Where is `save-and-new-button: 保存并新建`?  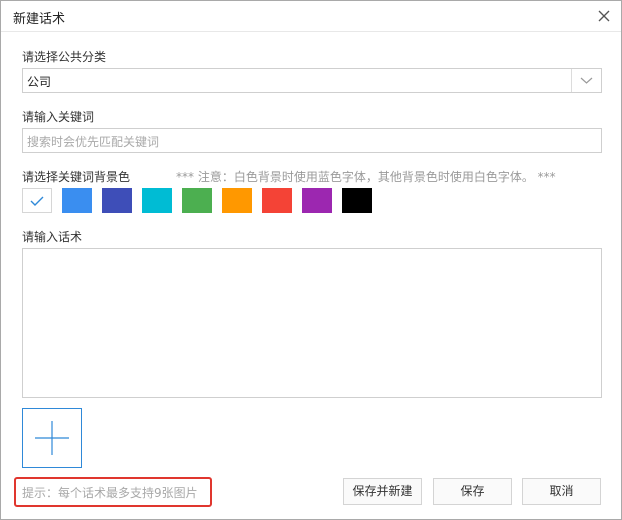 save-and-new-button: 保存并新建 is located at coordinates (382, 491).